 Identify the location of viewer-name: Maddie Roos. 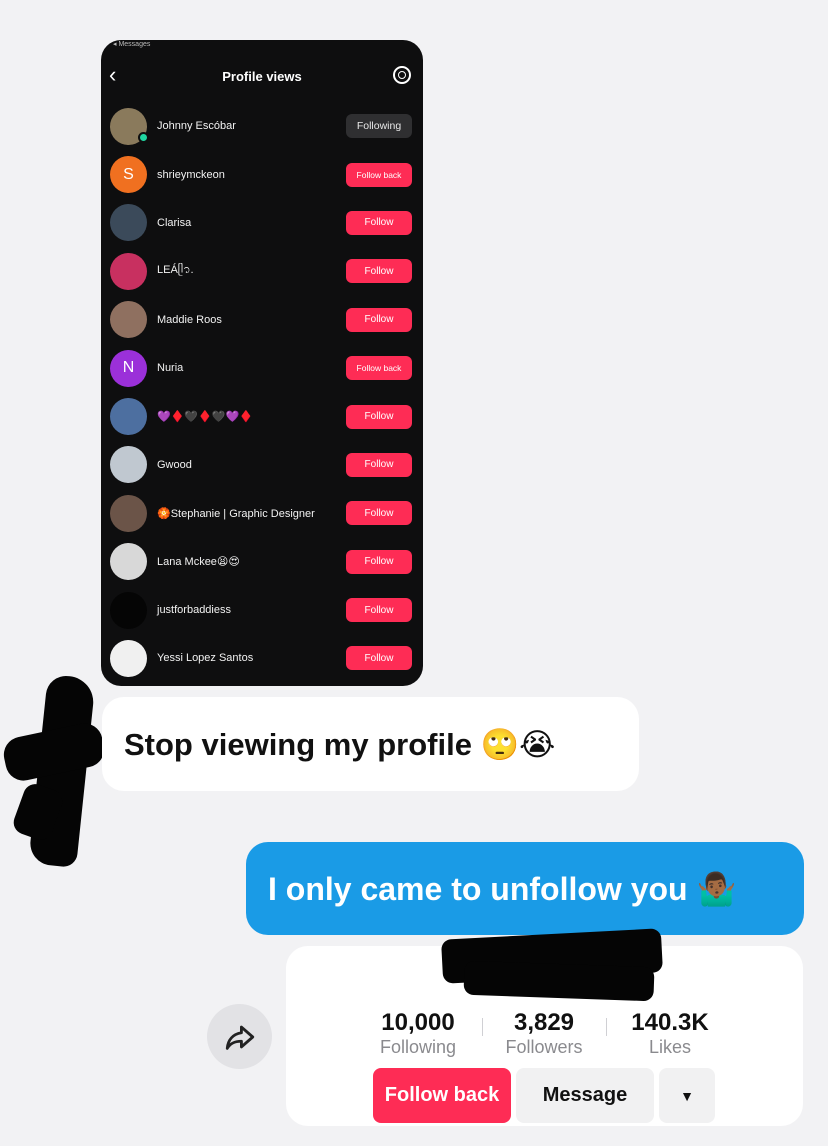
(189, 320).